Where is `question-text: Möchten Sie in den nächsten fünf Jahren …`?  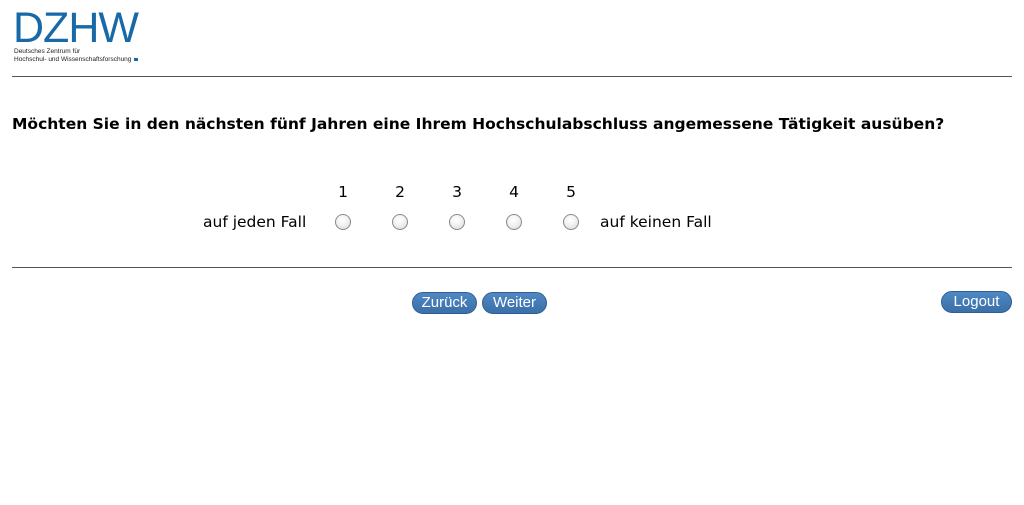 question-text: Möchten Sie in den nächsten fünf Jahren … is located at coordinates (478, 124).